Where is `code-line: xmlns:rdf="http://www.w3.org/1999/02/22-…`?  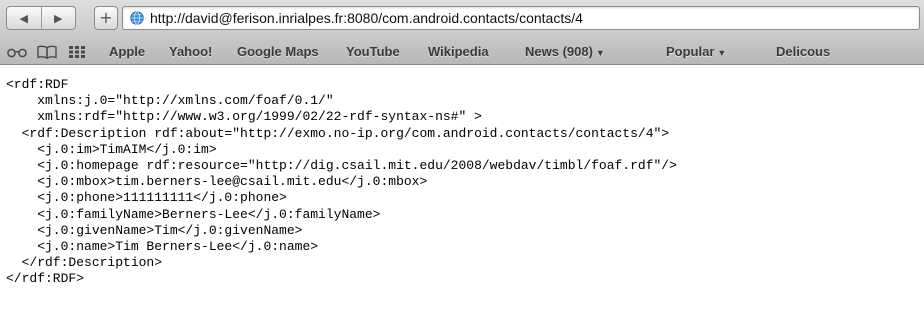 code-line: xmlns:rdf="http://www.w3.org/1999/02/22-… is located at coordinates (244, 117).